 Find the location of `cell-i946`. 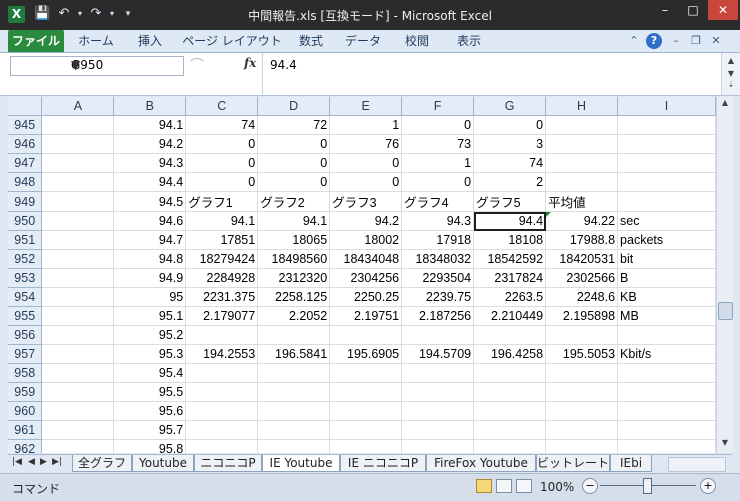

cell-i946 is located at coordinates (666, 144).